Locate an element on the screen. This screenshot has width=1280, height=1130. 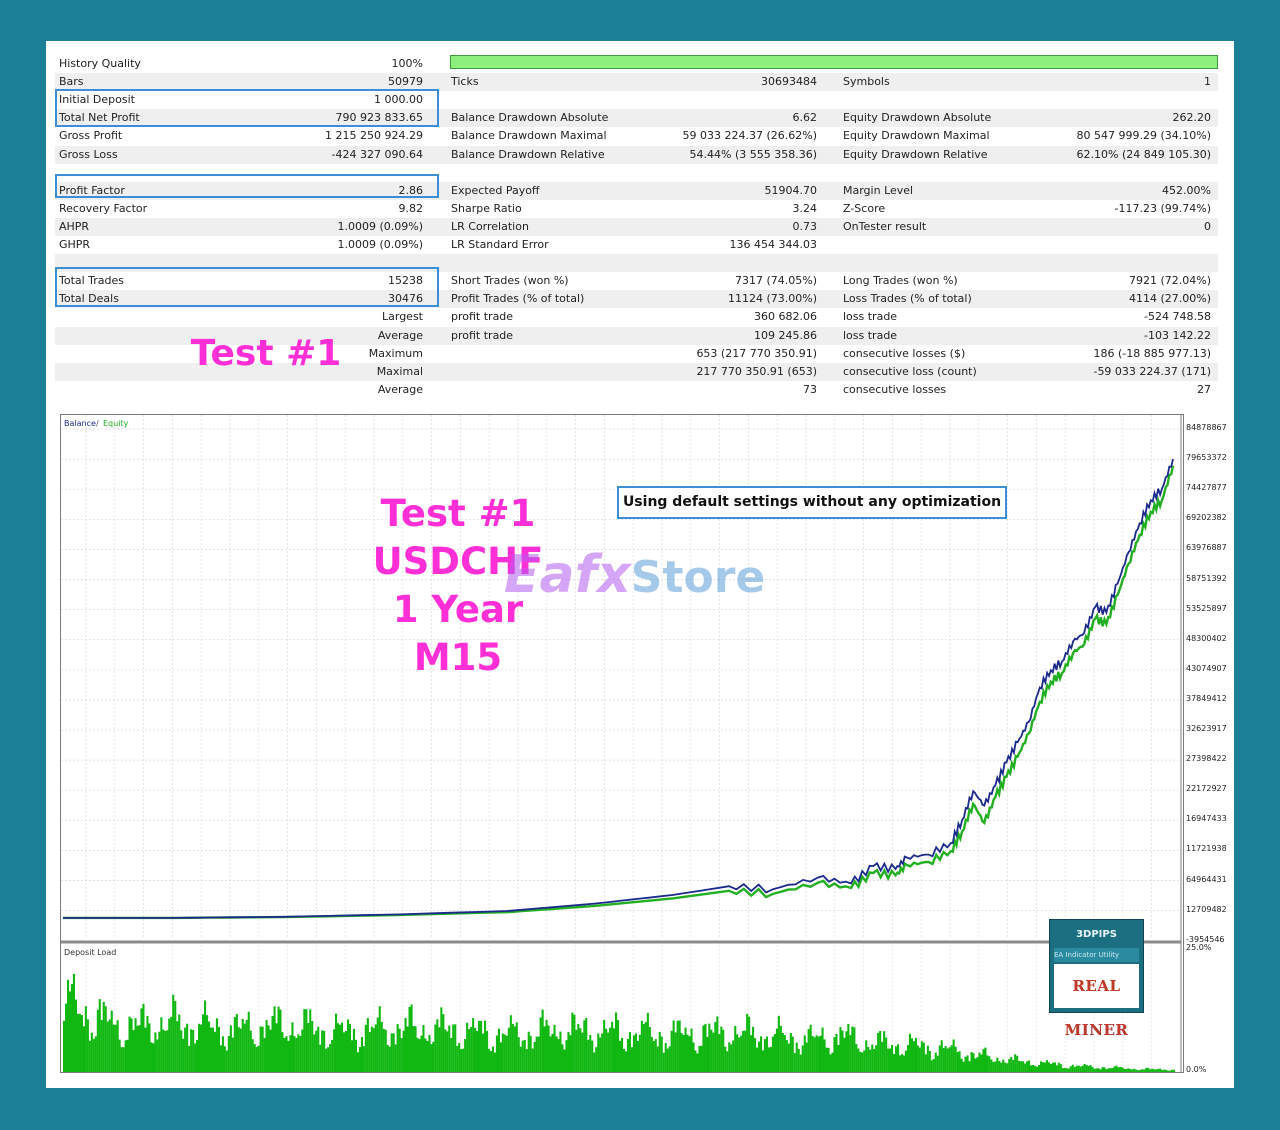
stat-label: Ticks is located at coordinates (465, 82).